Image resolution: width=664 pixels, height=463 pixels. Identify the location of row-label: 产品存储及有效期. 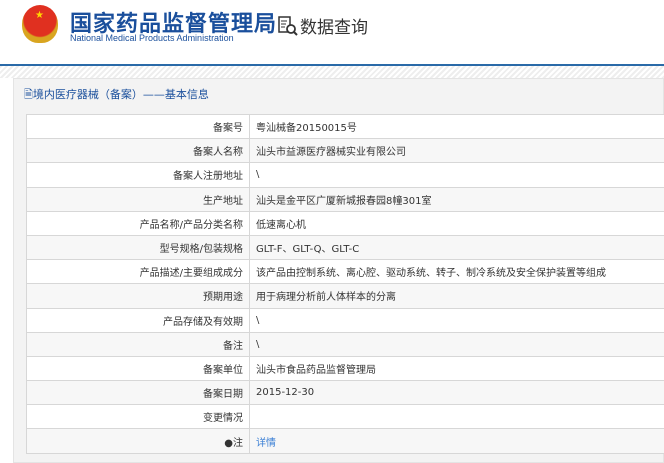
(138, 320).